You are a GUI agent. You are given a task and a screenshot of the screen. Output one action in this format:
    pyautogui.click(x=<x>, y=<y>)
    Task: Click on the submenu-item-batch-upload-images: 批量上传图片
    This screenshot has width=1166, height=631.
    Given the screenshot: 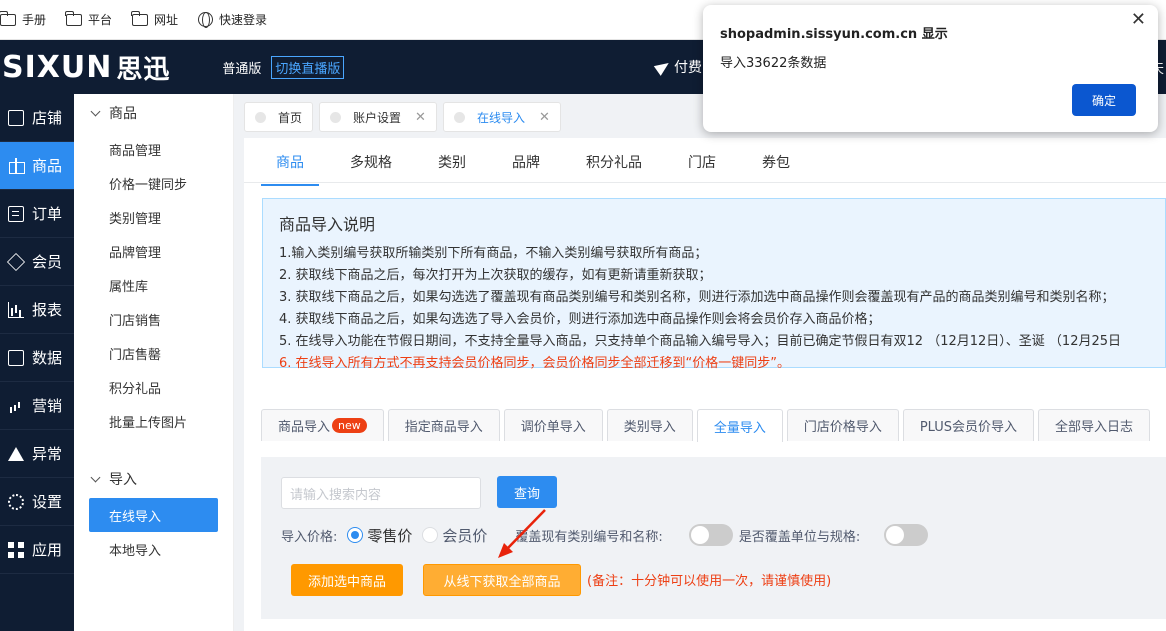 What is the action you would take?
    pyautogui.click(x=153, y=421)
    